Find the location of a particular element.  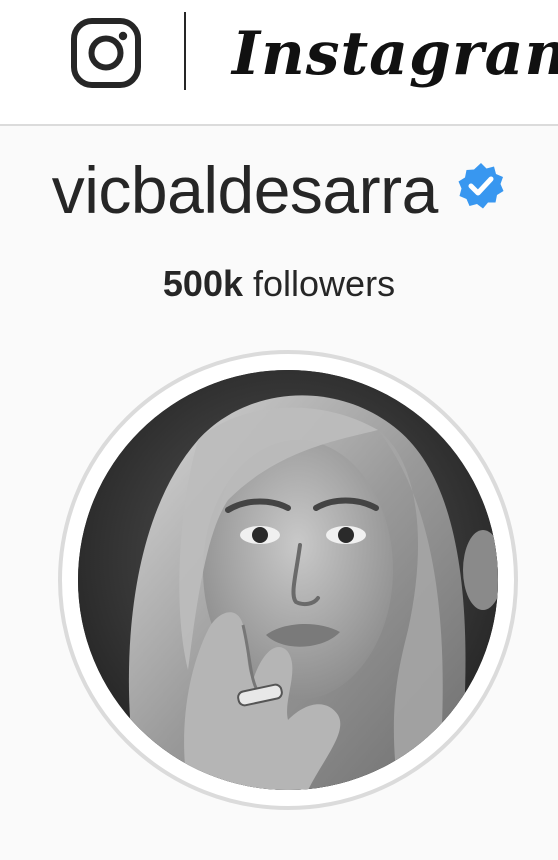

followers-label: followers is located at coordinates (324, 283).